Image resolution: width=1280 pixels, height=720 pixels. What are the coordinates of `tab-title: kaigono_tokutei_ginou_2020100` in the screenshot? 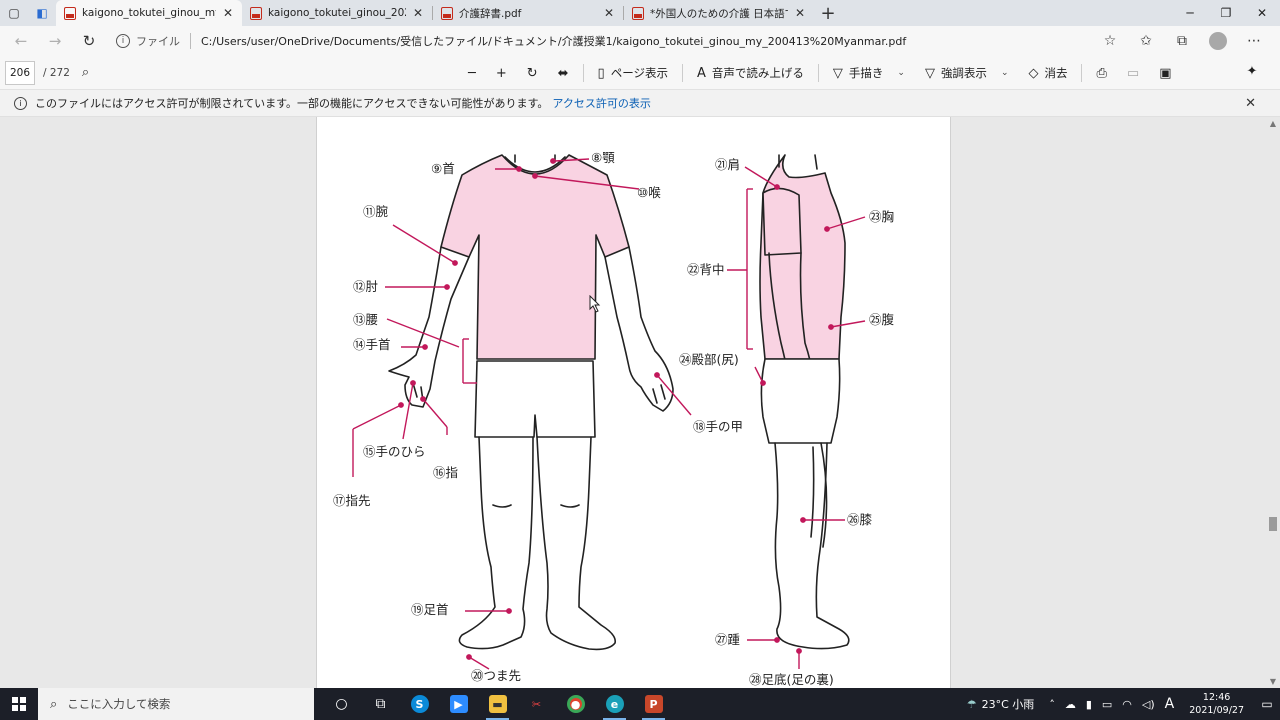 It's located at (337, 13).